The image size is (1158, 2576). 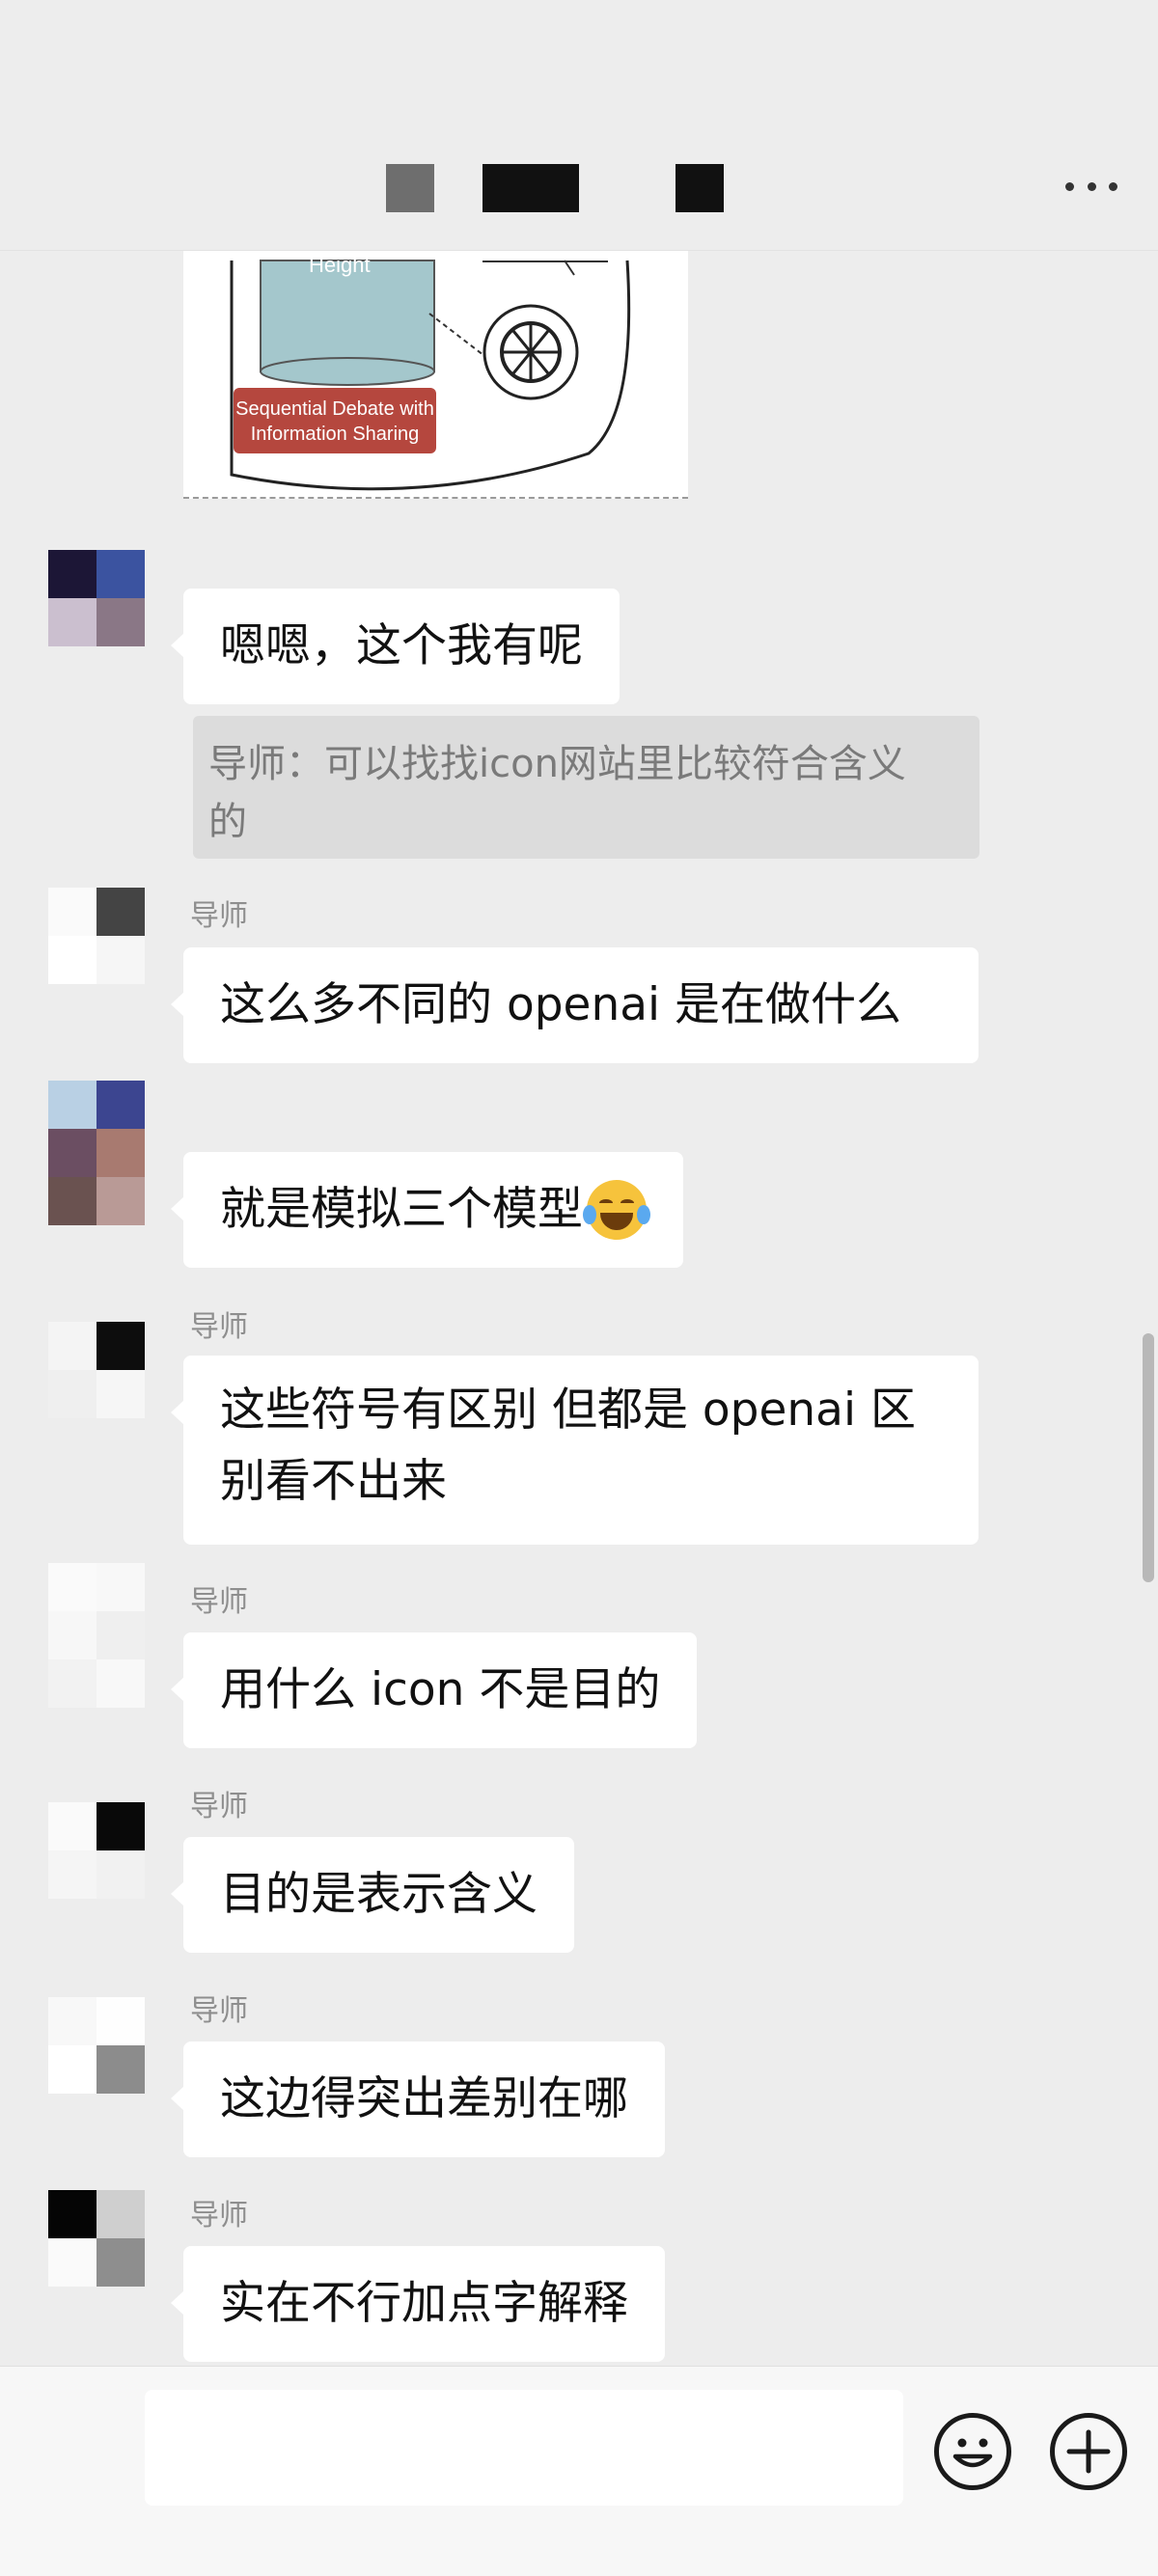 What do you see at coordinates (586, 788) in the screenshot?
I see `quoted-reply: 导师：可以找找icon网站里比较符合含义 的` at bounding box center [586, 788].